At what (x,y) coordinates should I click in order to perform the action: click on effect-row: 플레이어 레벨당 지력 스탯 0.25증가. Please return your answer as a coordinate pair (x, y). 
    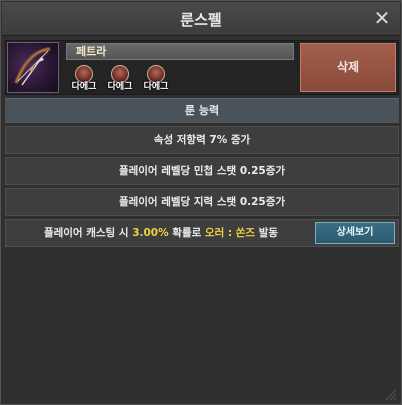
    Looking at the image, I should click on (202, 202).